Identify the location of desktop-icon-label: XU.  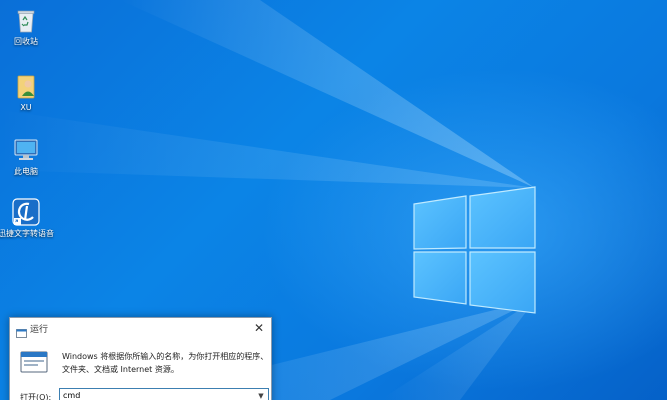
(26, 107).